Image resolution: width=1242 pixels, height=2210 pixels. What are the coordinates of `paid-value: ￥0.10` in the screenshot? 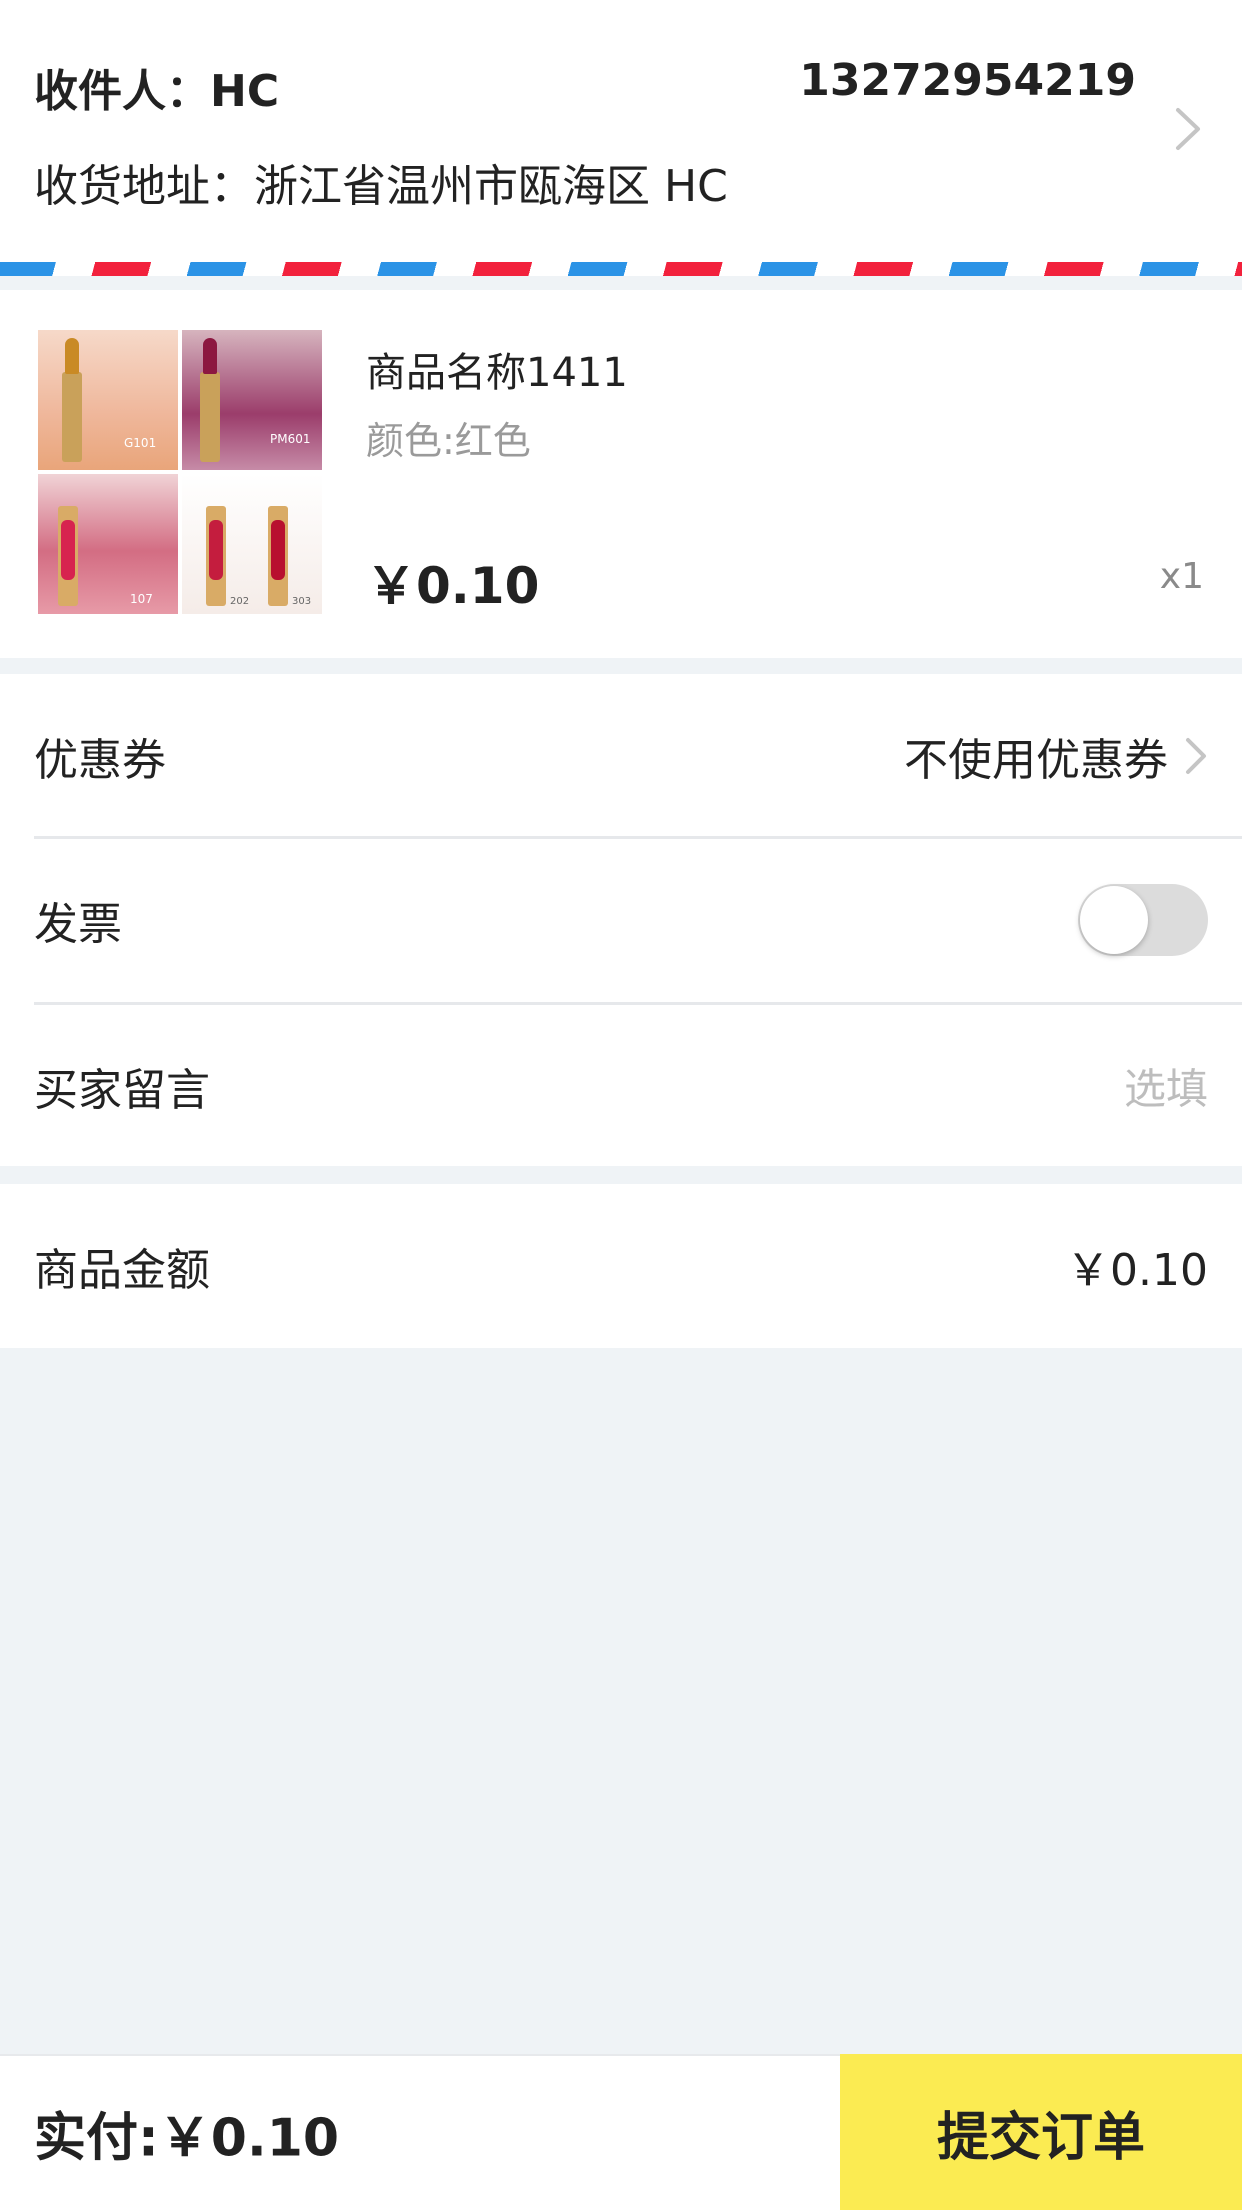 It's located at (249, 2138).